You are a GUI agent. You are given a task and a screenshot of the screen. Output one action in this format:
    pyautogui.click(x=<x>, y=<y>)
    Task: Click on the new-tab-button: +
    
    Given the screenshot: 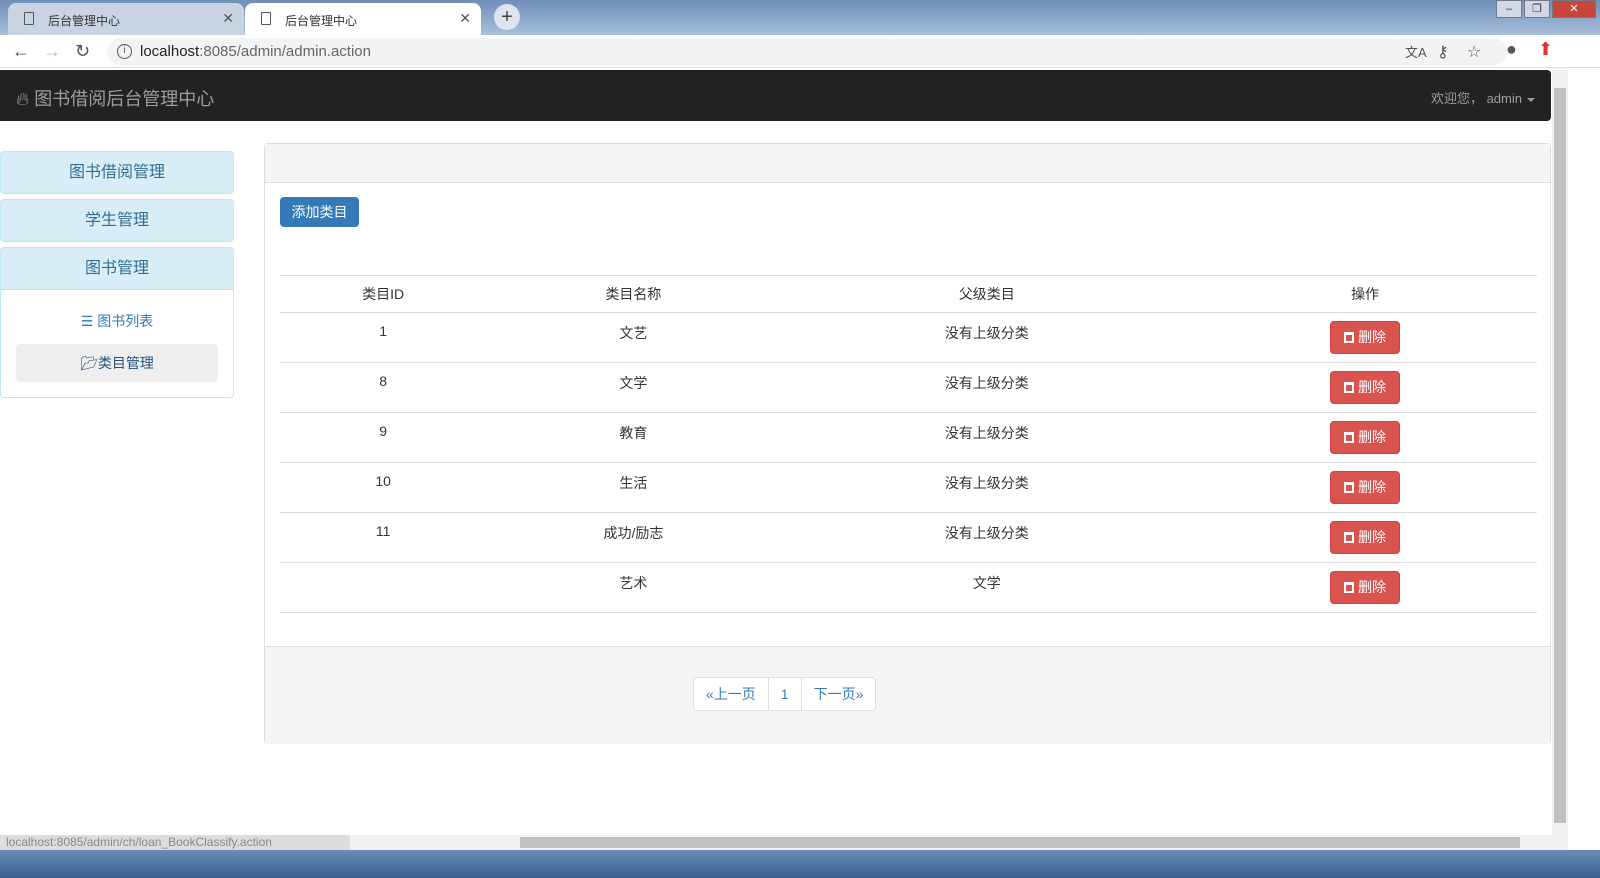 What is the action you would take?
    pyautogui.click(x=507, y=17)
    